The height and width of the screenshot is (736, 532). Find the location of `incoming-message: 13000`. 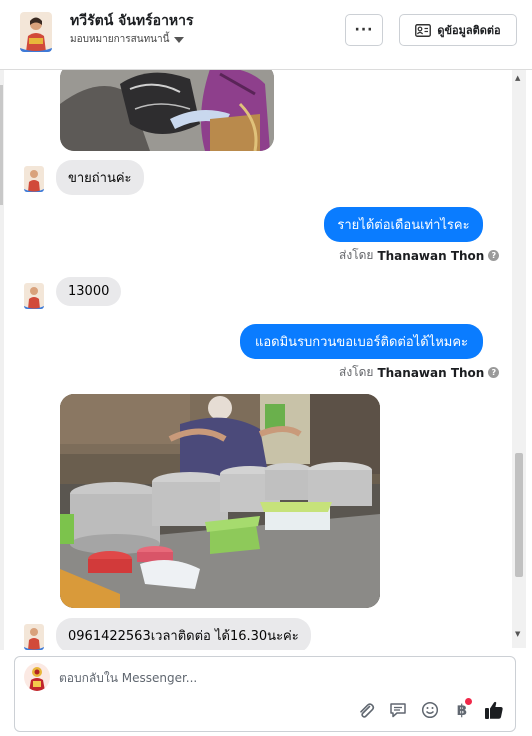

incoming-message: 13000 is located at coordinates (89, 291).